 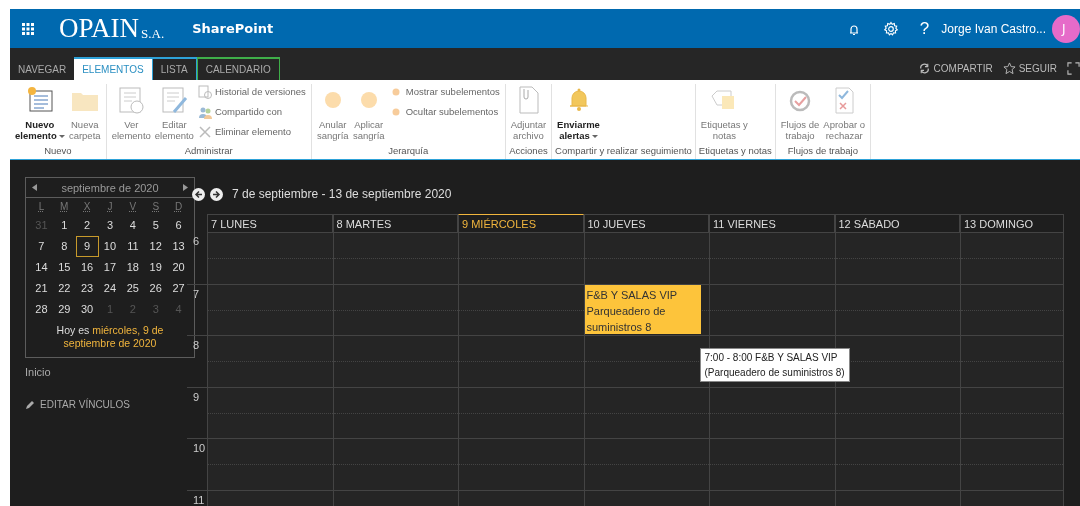 I want to click on weekday-label: L, so click(x=41, y=207).